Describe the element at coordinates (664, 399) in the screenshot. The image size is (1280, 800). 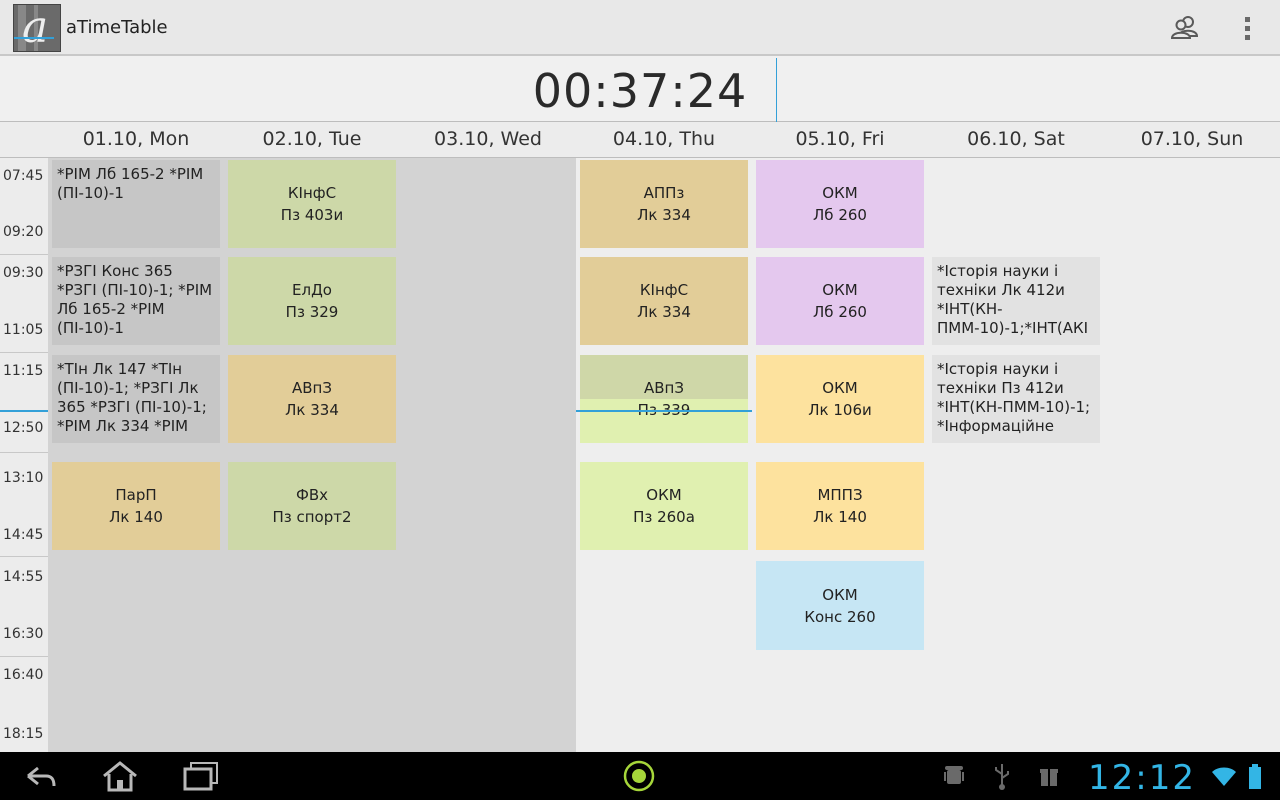
I see `lesson-card-current: АВпЗ Пз 339` at that location.